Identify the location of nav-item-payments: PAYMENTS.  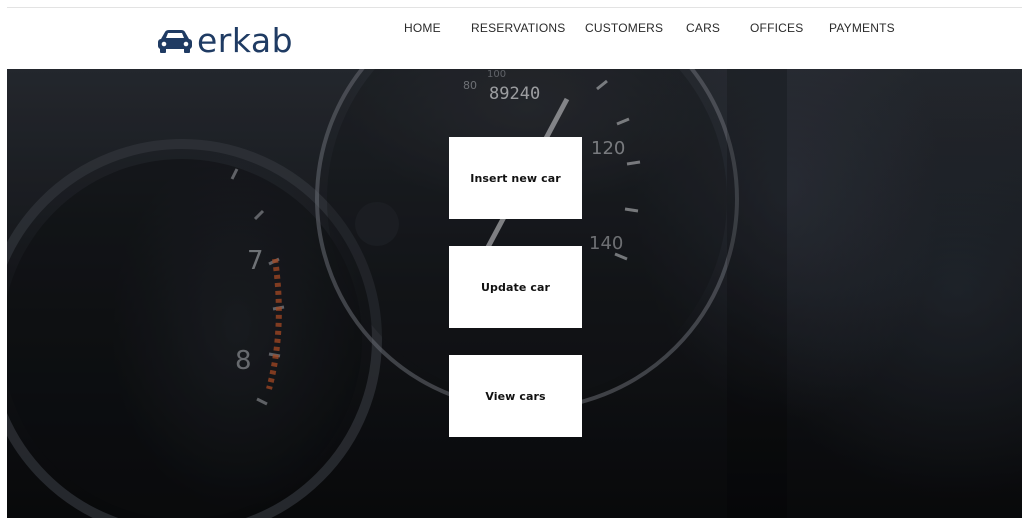
(862, 28).